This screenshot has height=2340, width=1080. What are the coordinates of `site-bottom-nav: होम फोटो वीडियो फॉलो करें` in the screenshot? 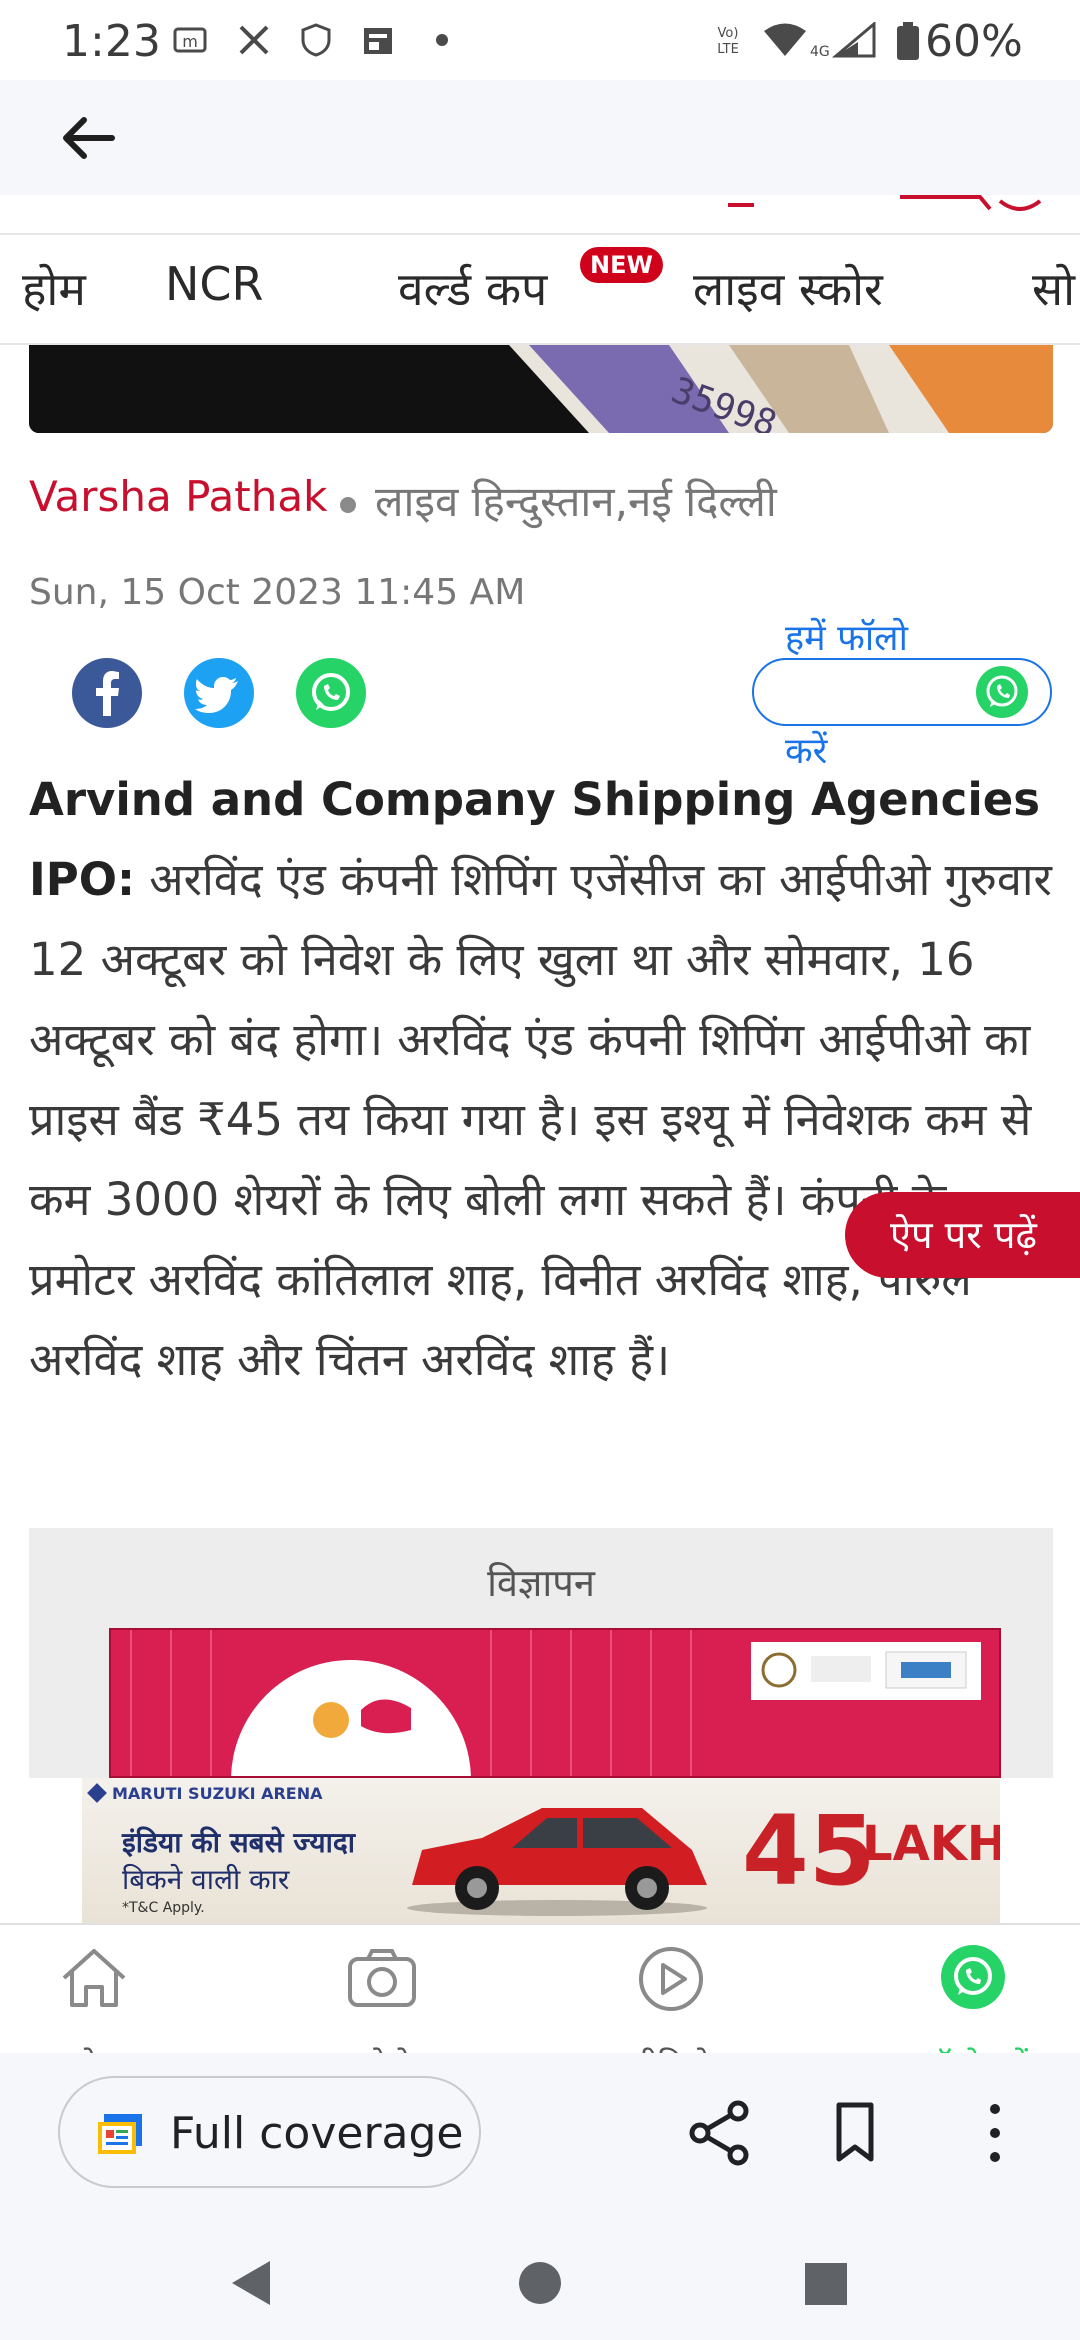 It's located at (540, 1988).